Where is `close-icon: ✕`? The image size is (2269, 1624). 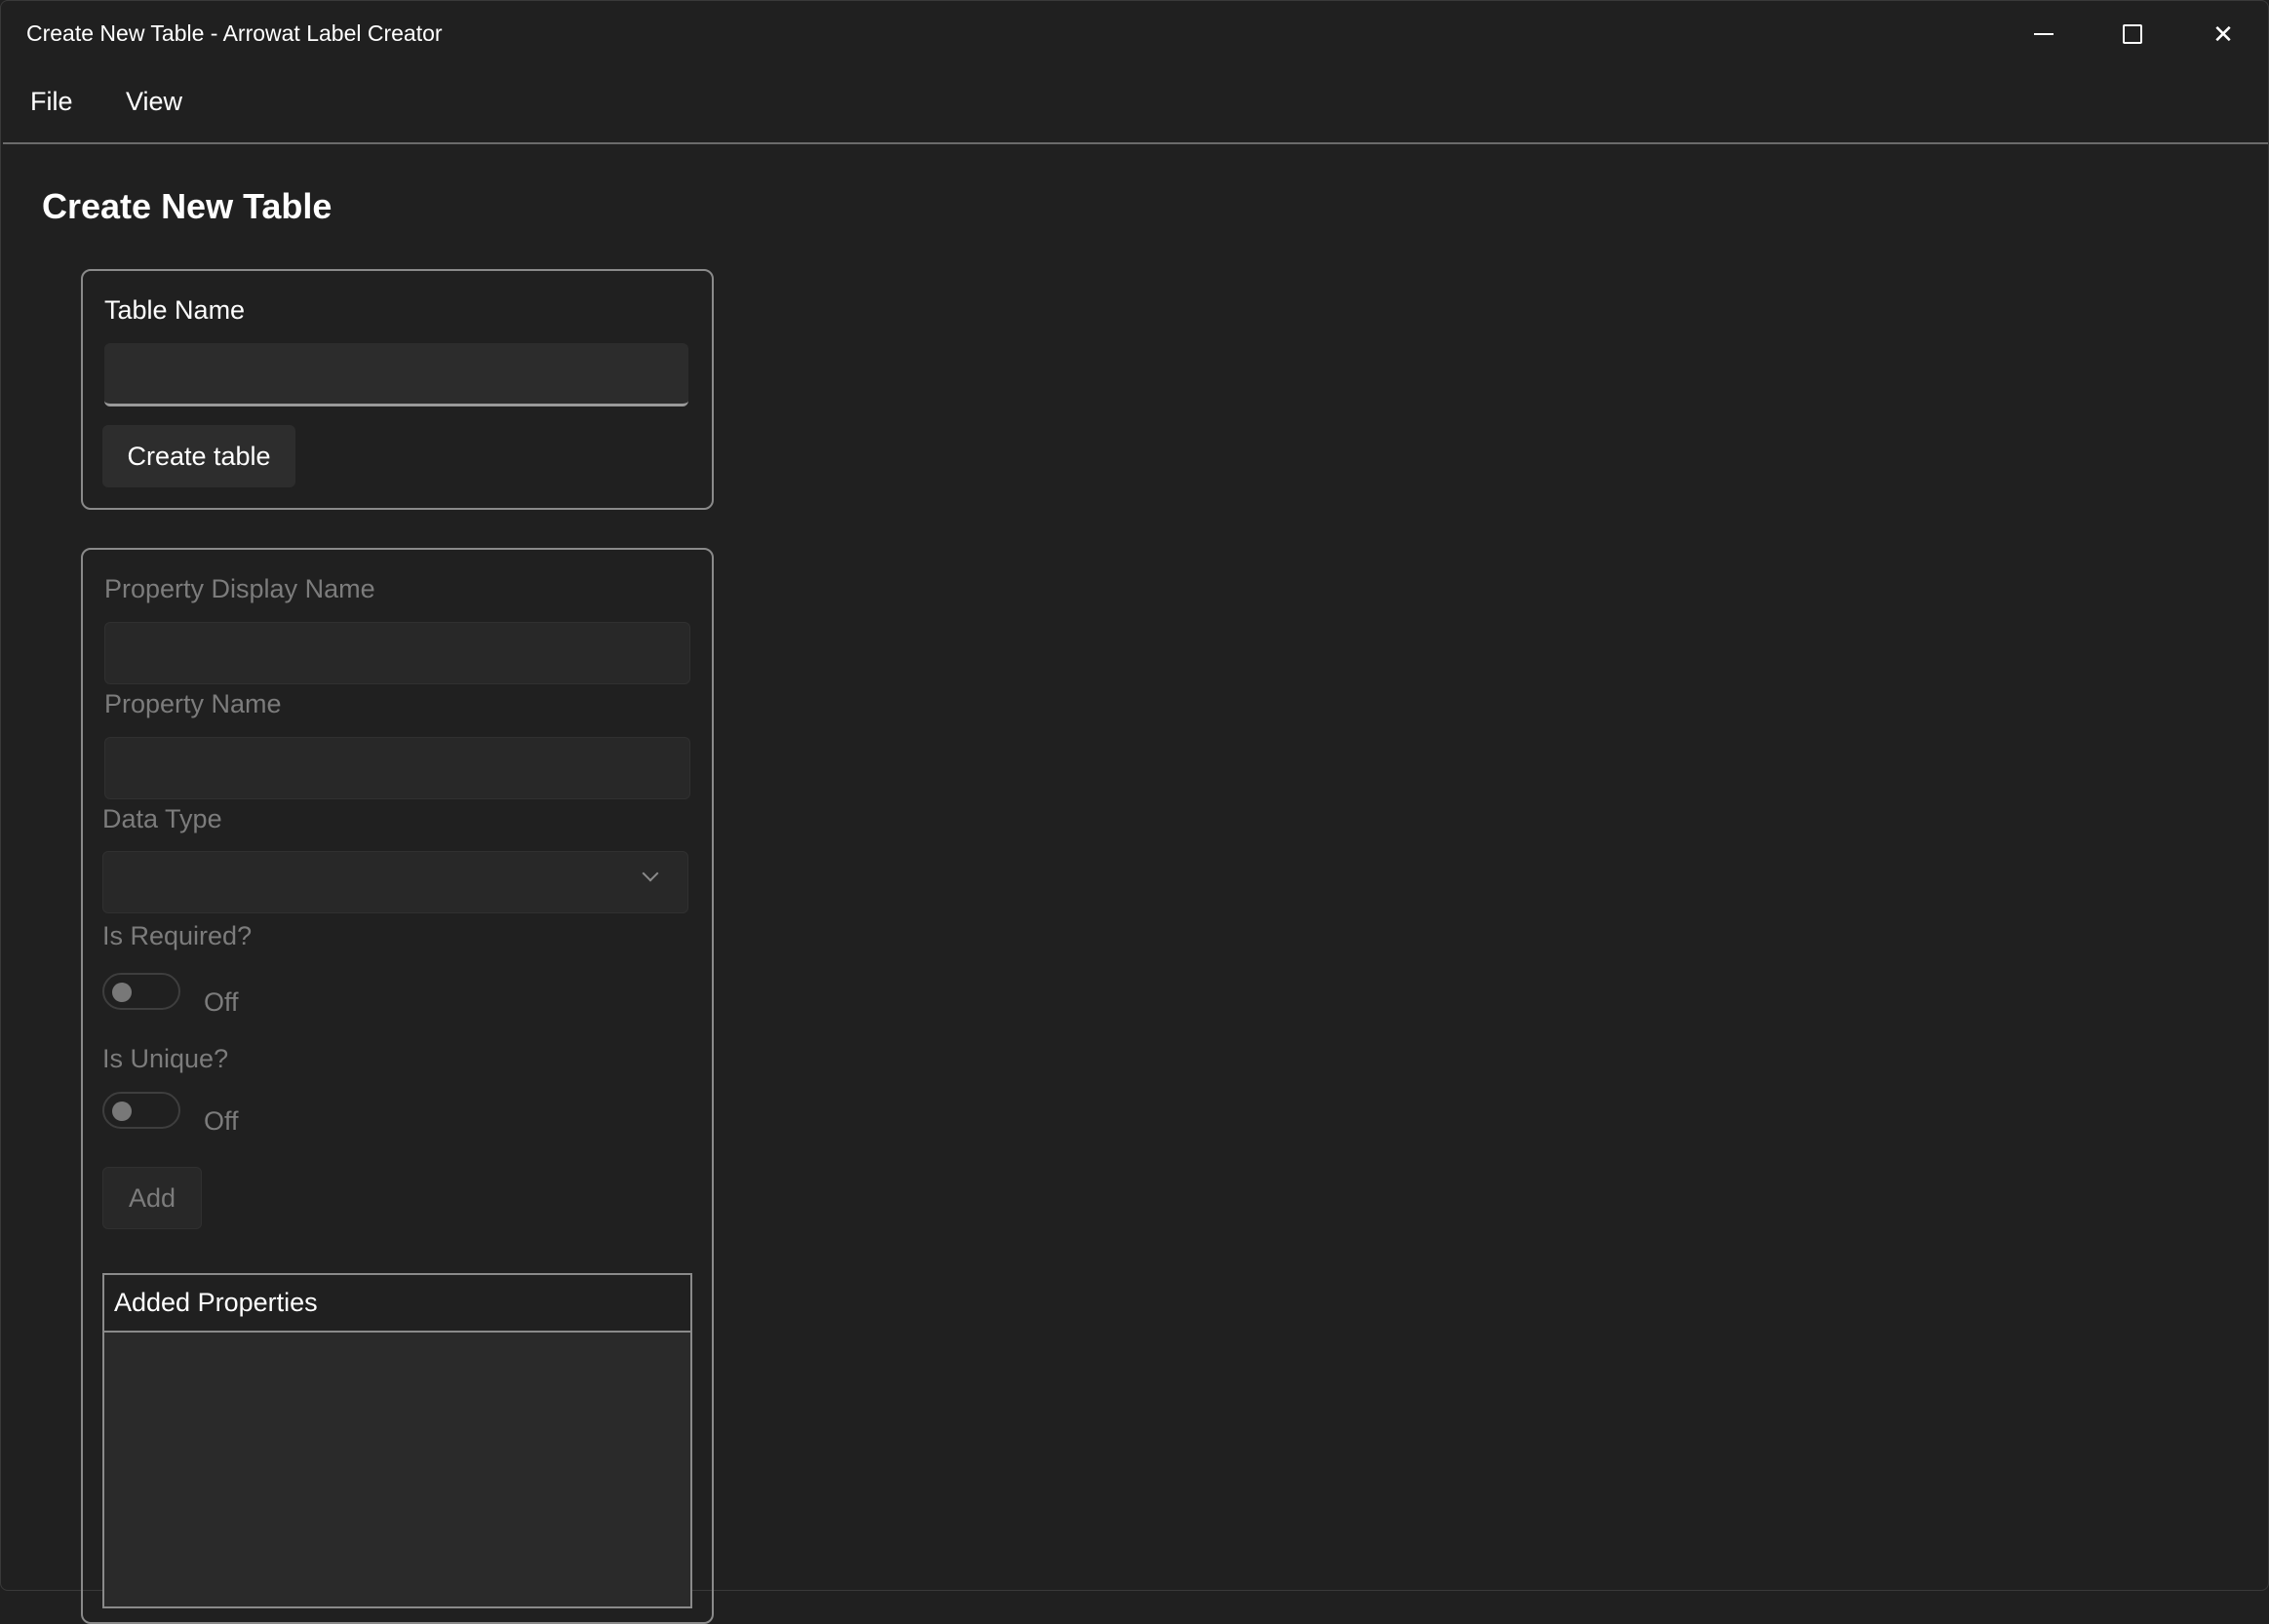
close-icon: ✕ is located at coordinates (2223, 34).